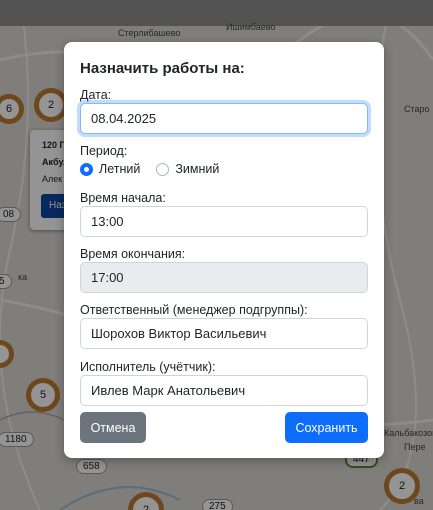 The image size is (433, 510). What do you see at coordinates (104, 151) in the screenshot?
I see `period-label: Период:` at bounding box center [104, 151].